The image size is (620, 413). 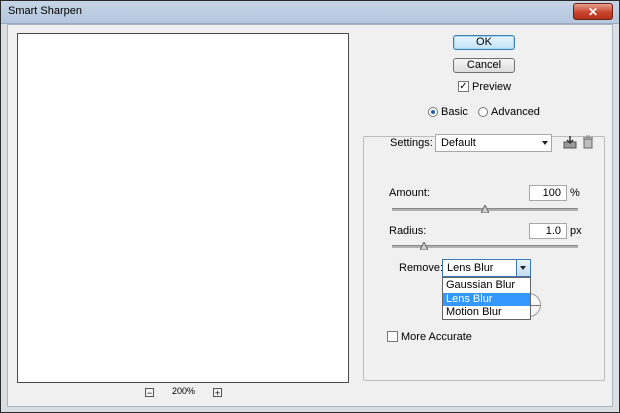 I want to click on close-icon: ✕, so click(x=593, y=12).